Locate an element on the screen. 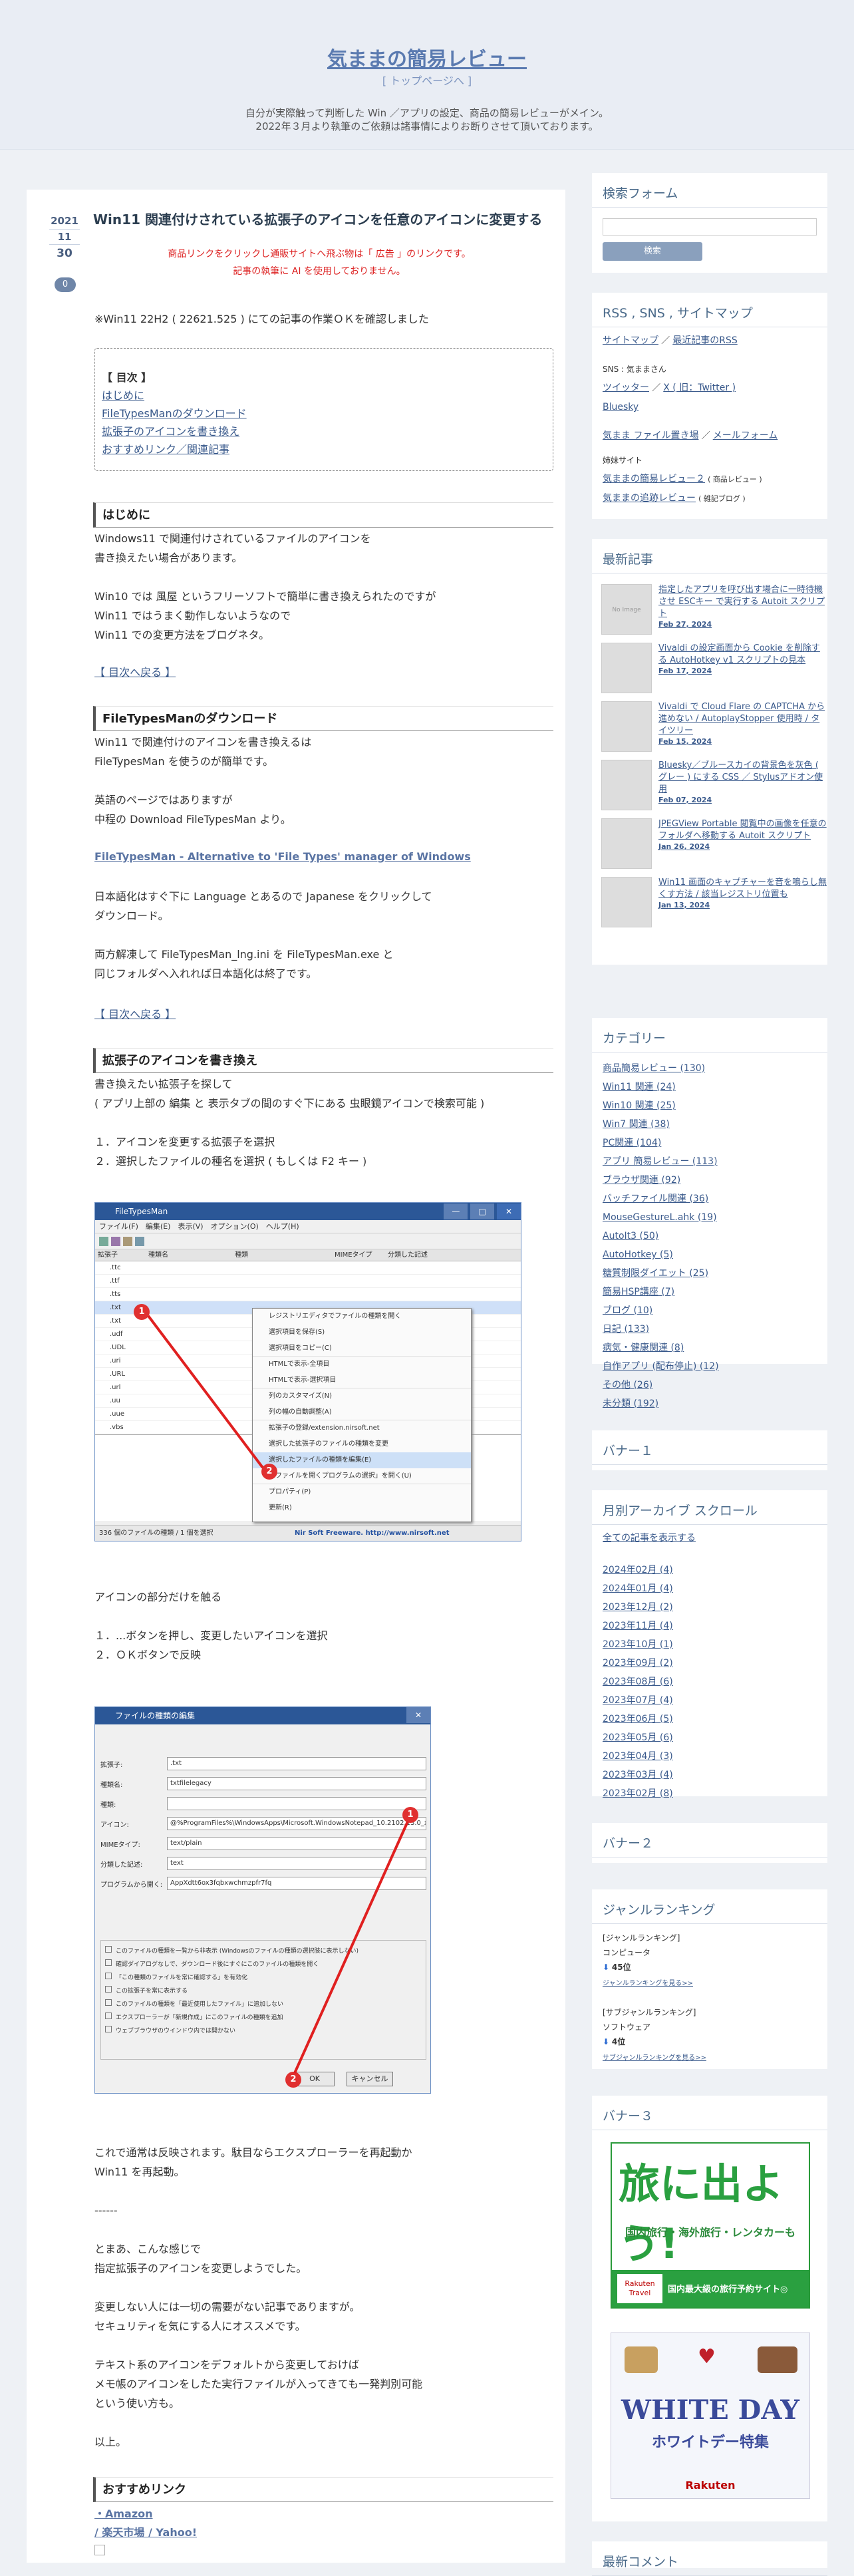 This screenshot has width=854, height=2576. search-input is located at coordinates (710, 227).